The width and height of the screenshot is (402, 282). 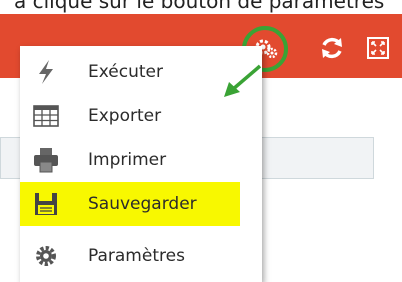 I want to click on printer-icon, so click(x=46, y=160).